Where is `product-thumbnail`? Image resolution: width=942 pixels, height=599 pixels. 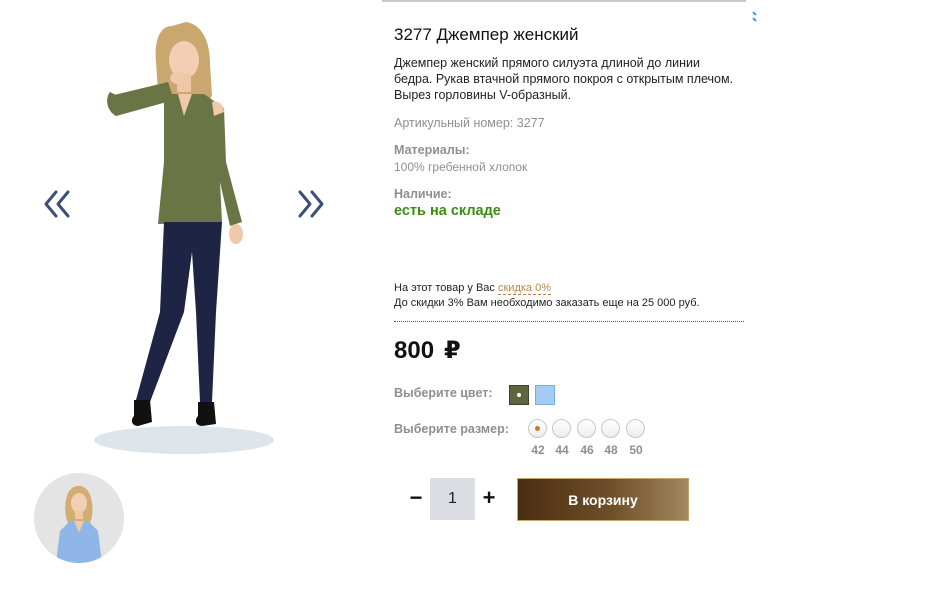 product-thumbnail is located at coordinates (79, 518).